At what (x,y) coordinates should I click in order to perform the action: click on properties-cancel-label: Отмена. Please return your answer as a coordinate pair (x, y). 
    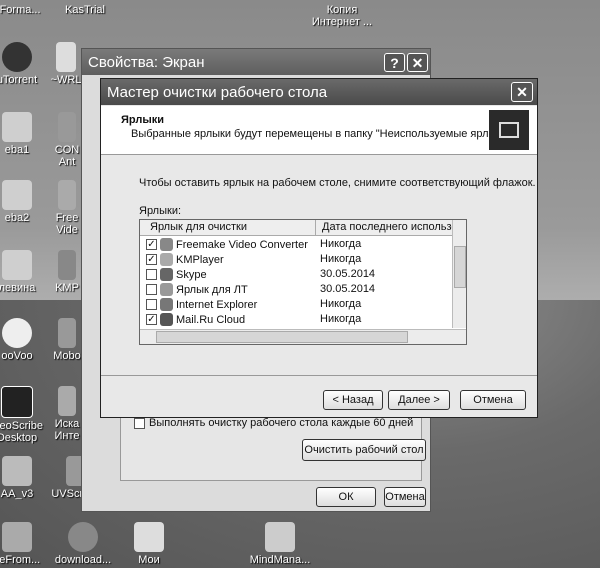
    Looking at the image, I should click on (405, 497).